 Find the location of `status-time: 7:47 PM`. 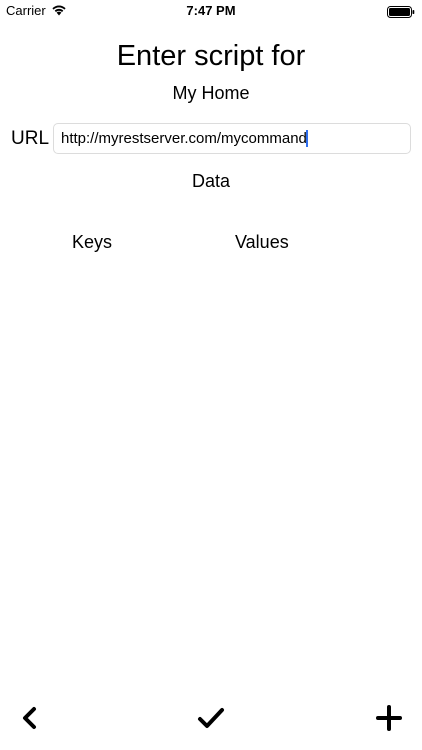

status-time: 7:47 PM is located at coordinates (211, 10).